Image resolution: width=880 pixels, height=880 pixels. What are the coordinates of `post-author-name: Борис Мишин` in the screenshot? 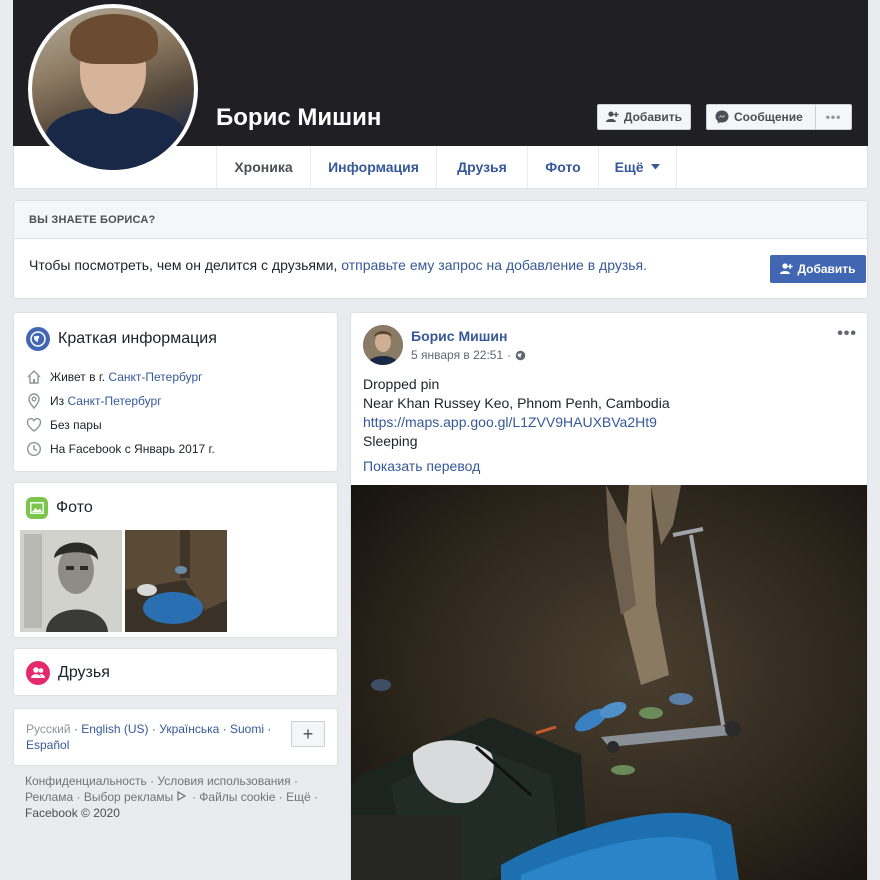 It's located at (459, 336).